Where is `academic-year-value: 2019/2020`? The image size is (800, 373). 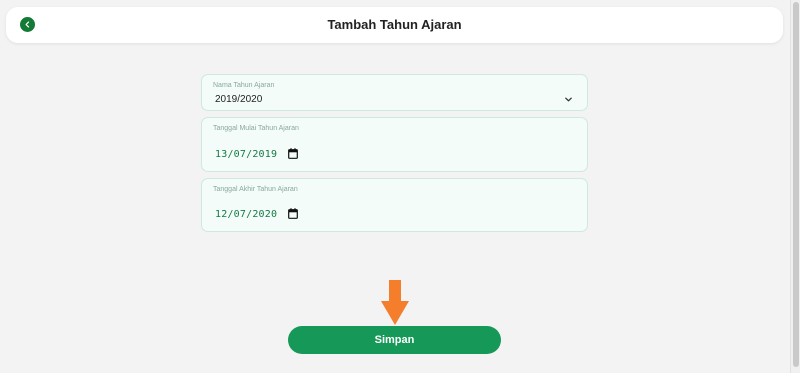 academic-year-value: 2019/2020 is located at coordinates (239, 99).